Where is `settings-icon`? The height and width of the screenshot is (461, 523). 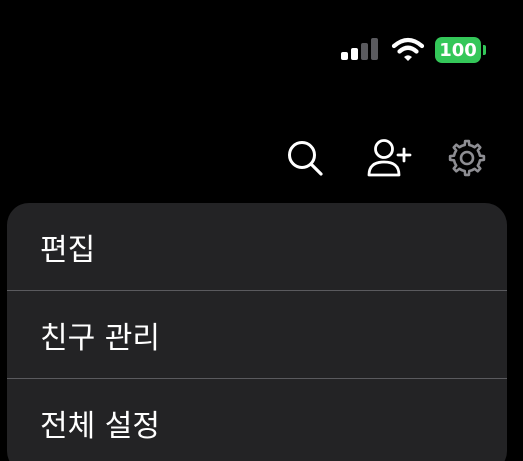 settings-icon is located at coordinates (467, 158).